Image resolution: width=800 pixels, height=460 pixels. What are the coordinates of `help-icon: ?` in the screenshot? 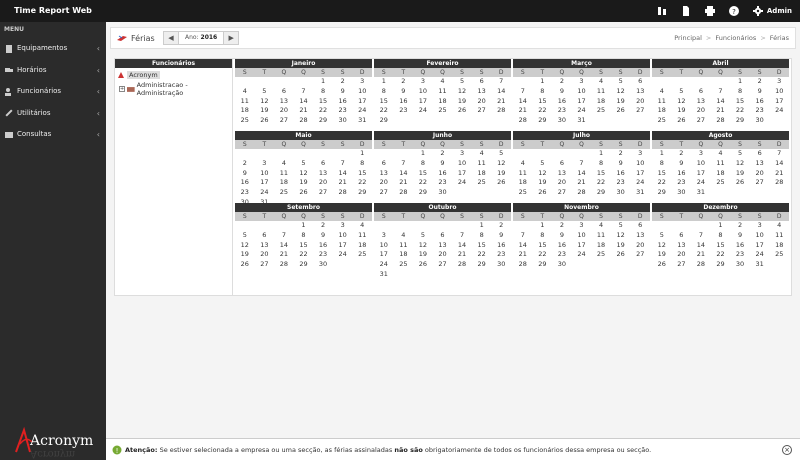 It's located at (733, 11).